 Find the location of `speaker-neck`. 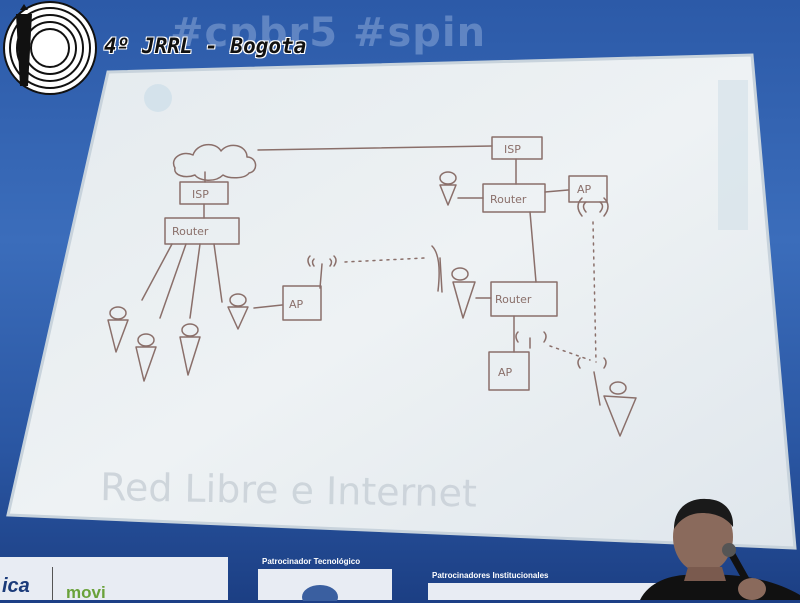

speaker-neck is located at coordinates (705, 574).